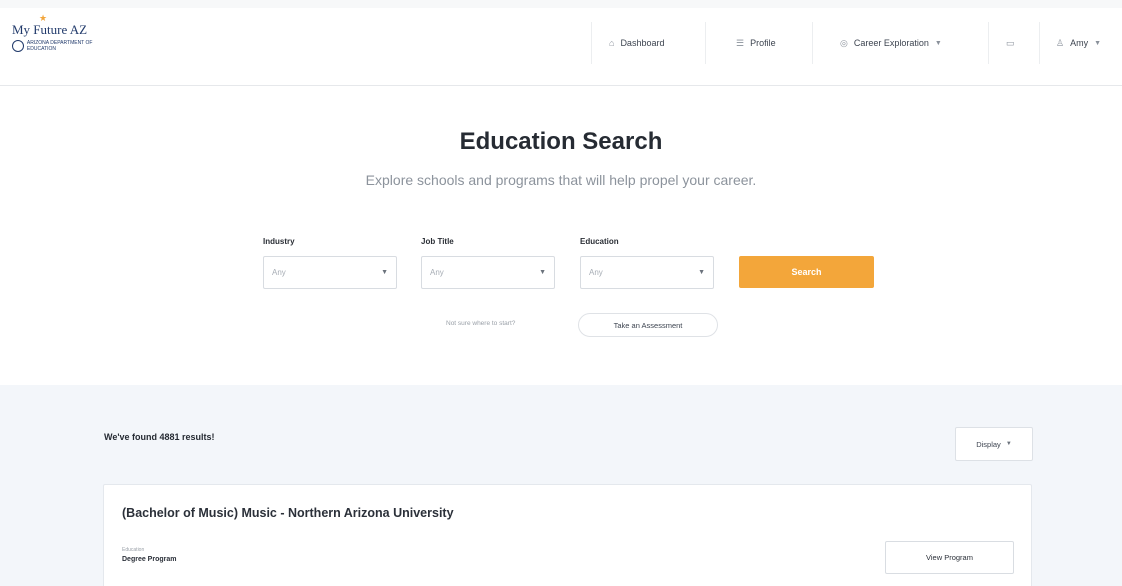 This screenshot has width=1122, height=586. What do you see at coordinates (763, 43) in the screenshot?
I see `nav-profile-label: Profile` at bounding box center [763, 43].